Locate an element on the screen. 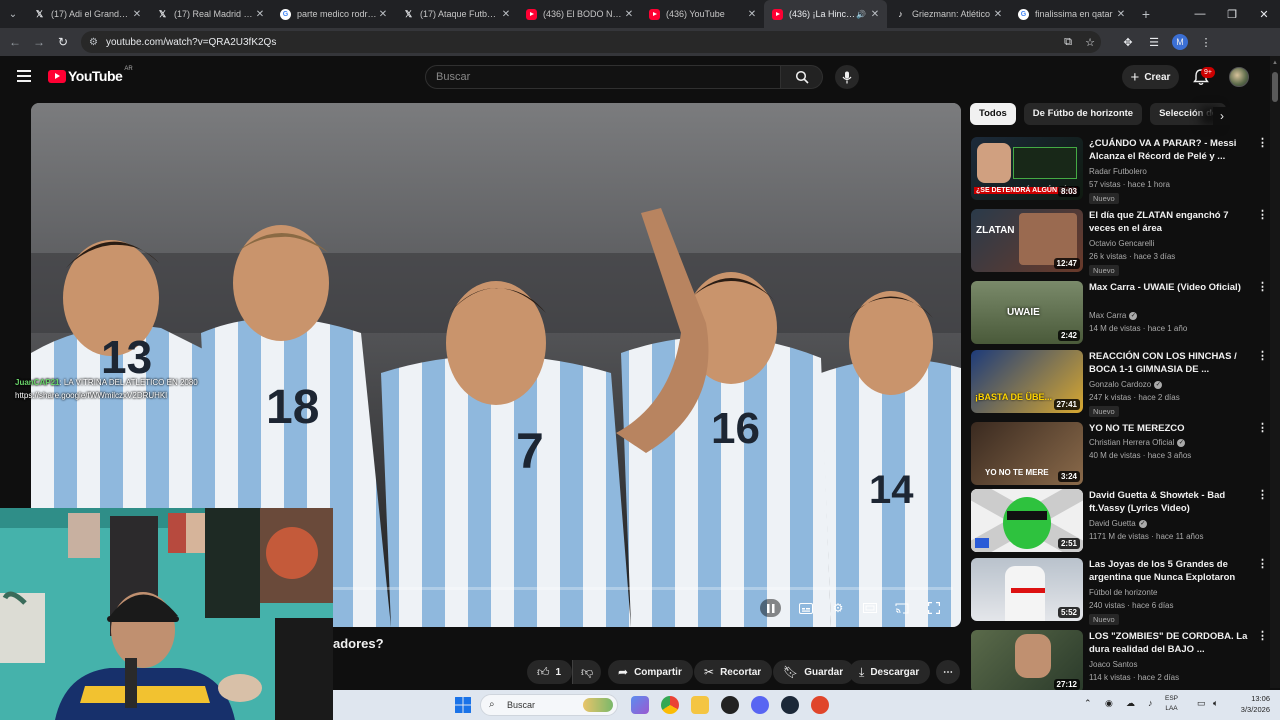 This screenshot has height=720, width=1280. chip-de-futbo-de-horizonte: De Fútbo de horizonte is located at coordinates (1083, 114).